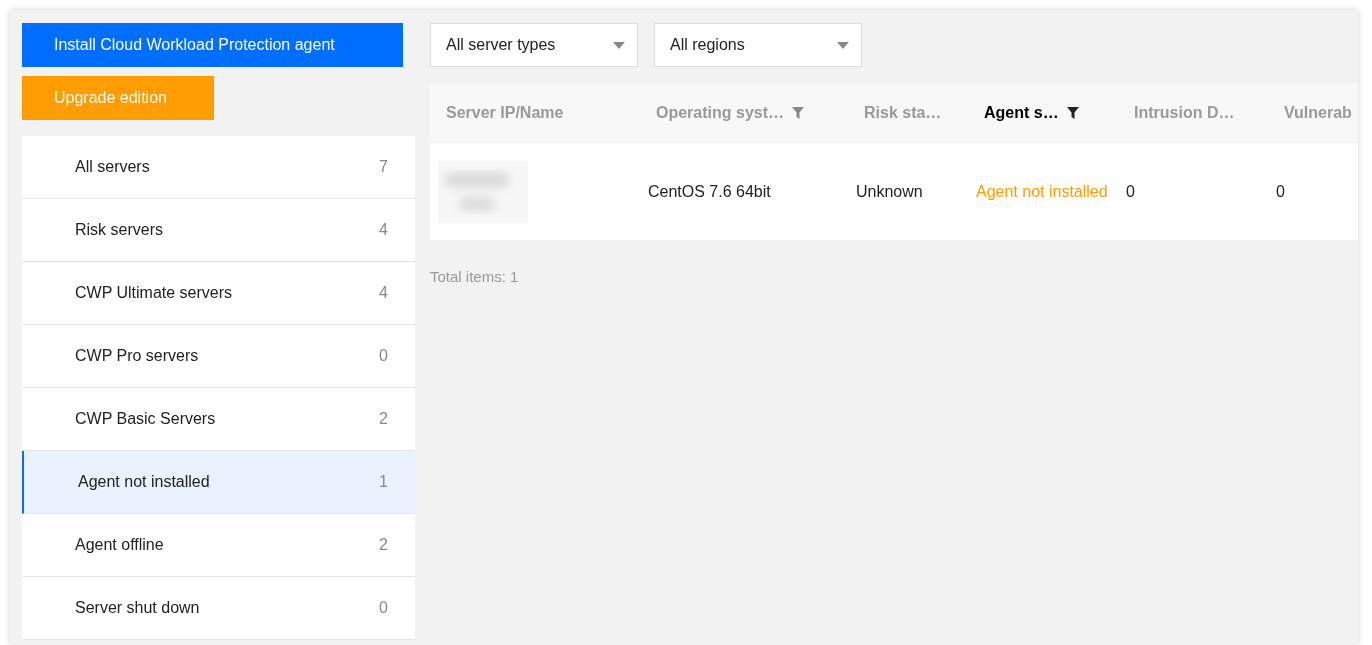  I want to click on table-cell: Agent not installed, so click(1042, 191).